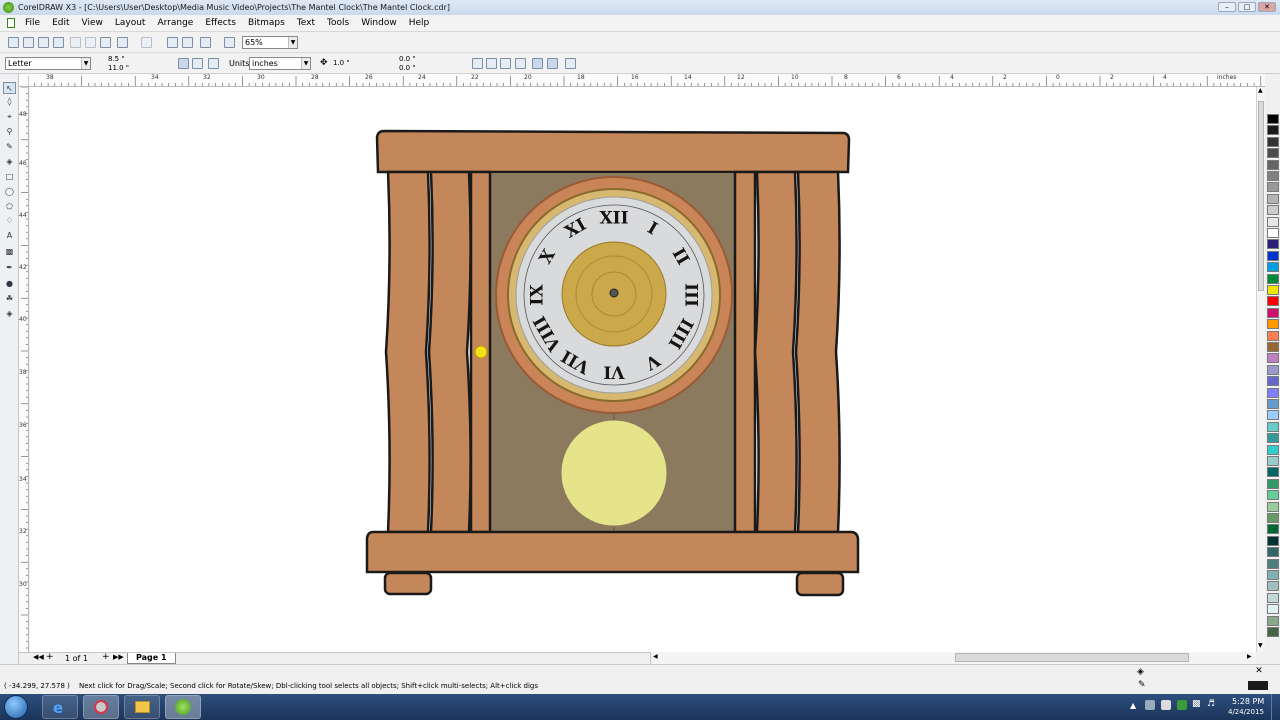 The height and width of the screenshot is (720, 1280). I want to click on scroll-left-icon: ◀, so click(655, 656).